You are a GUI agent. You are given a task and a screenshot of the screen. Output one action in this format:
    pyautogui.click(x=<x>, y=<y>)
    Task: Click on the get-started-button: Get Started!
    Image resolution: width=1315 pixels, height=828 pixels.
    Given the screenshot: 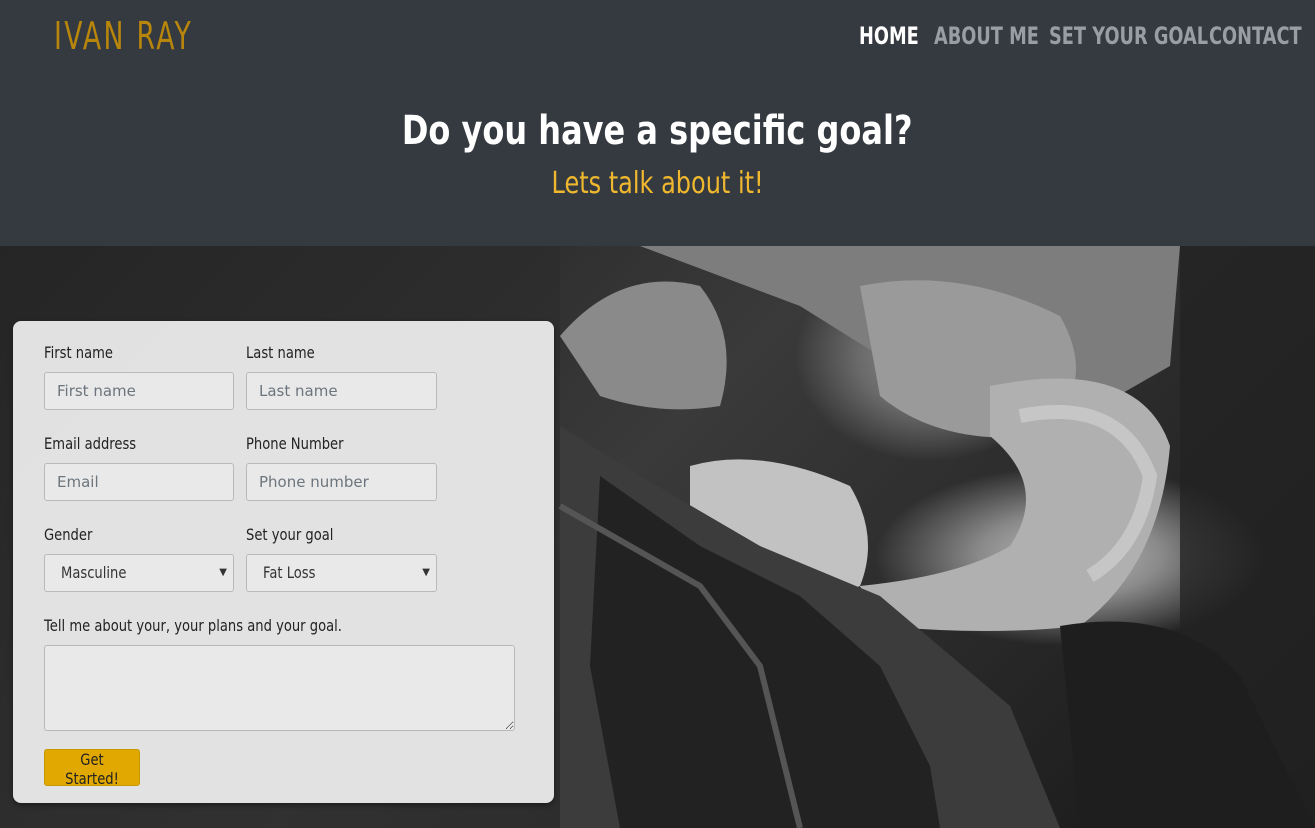 What is the action you would take?
    pyautogui.click(x=92, y=768)
    